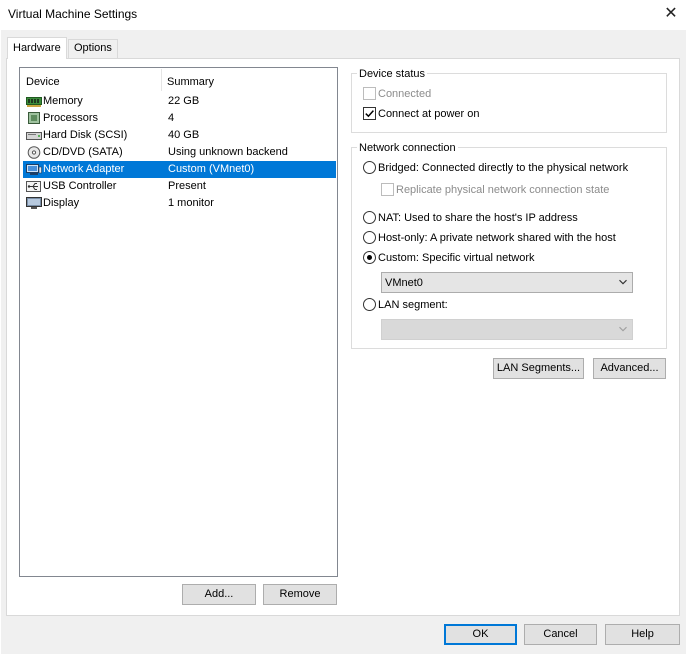  Describe the element at coordinates (509, 103) in the screenshot. I see `device-status-group` at that location.